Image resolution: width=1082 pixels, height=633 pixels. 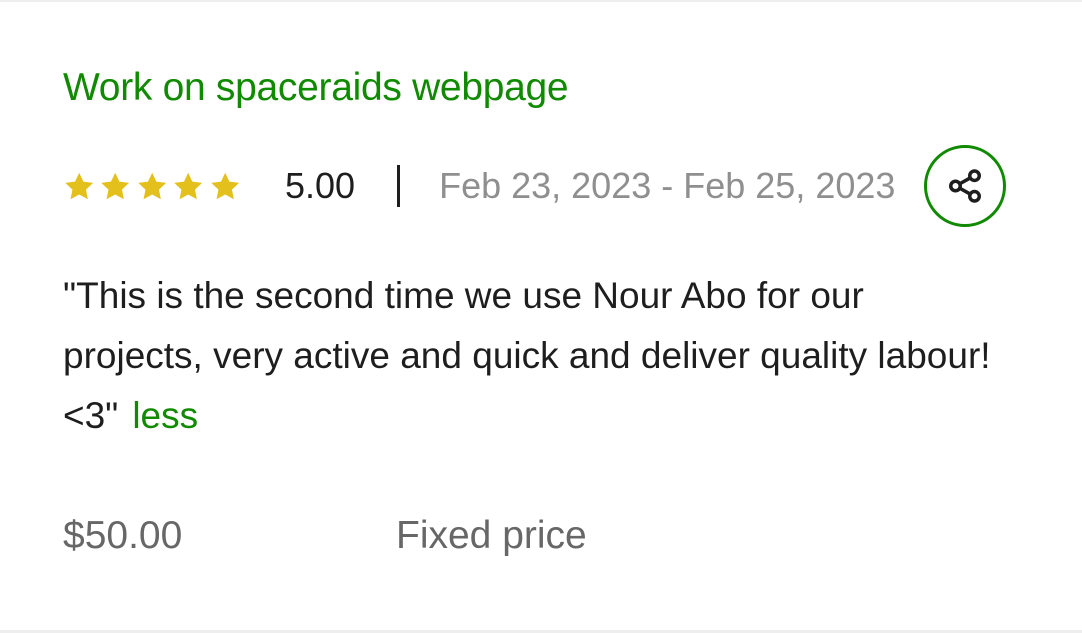 I want to click on rating-value: 5.00, so click(x=320, y=185).